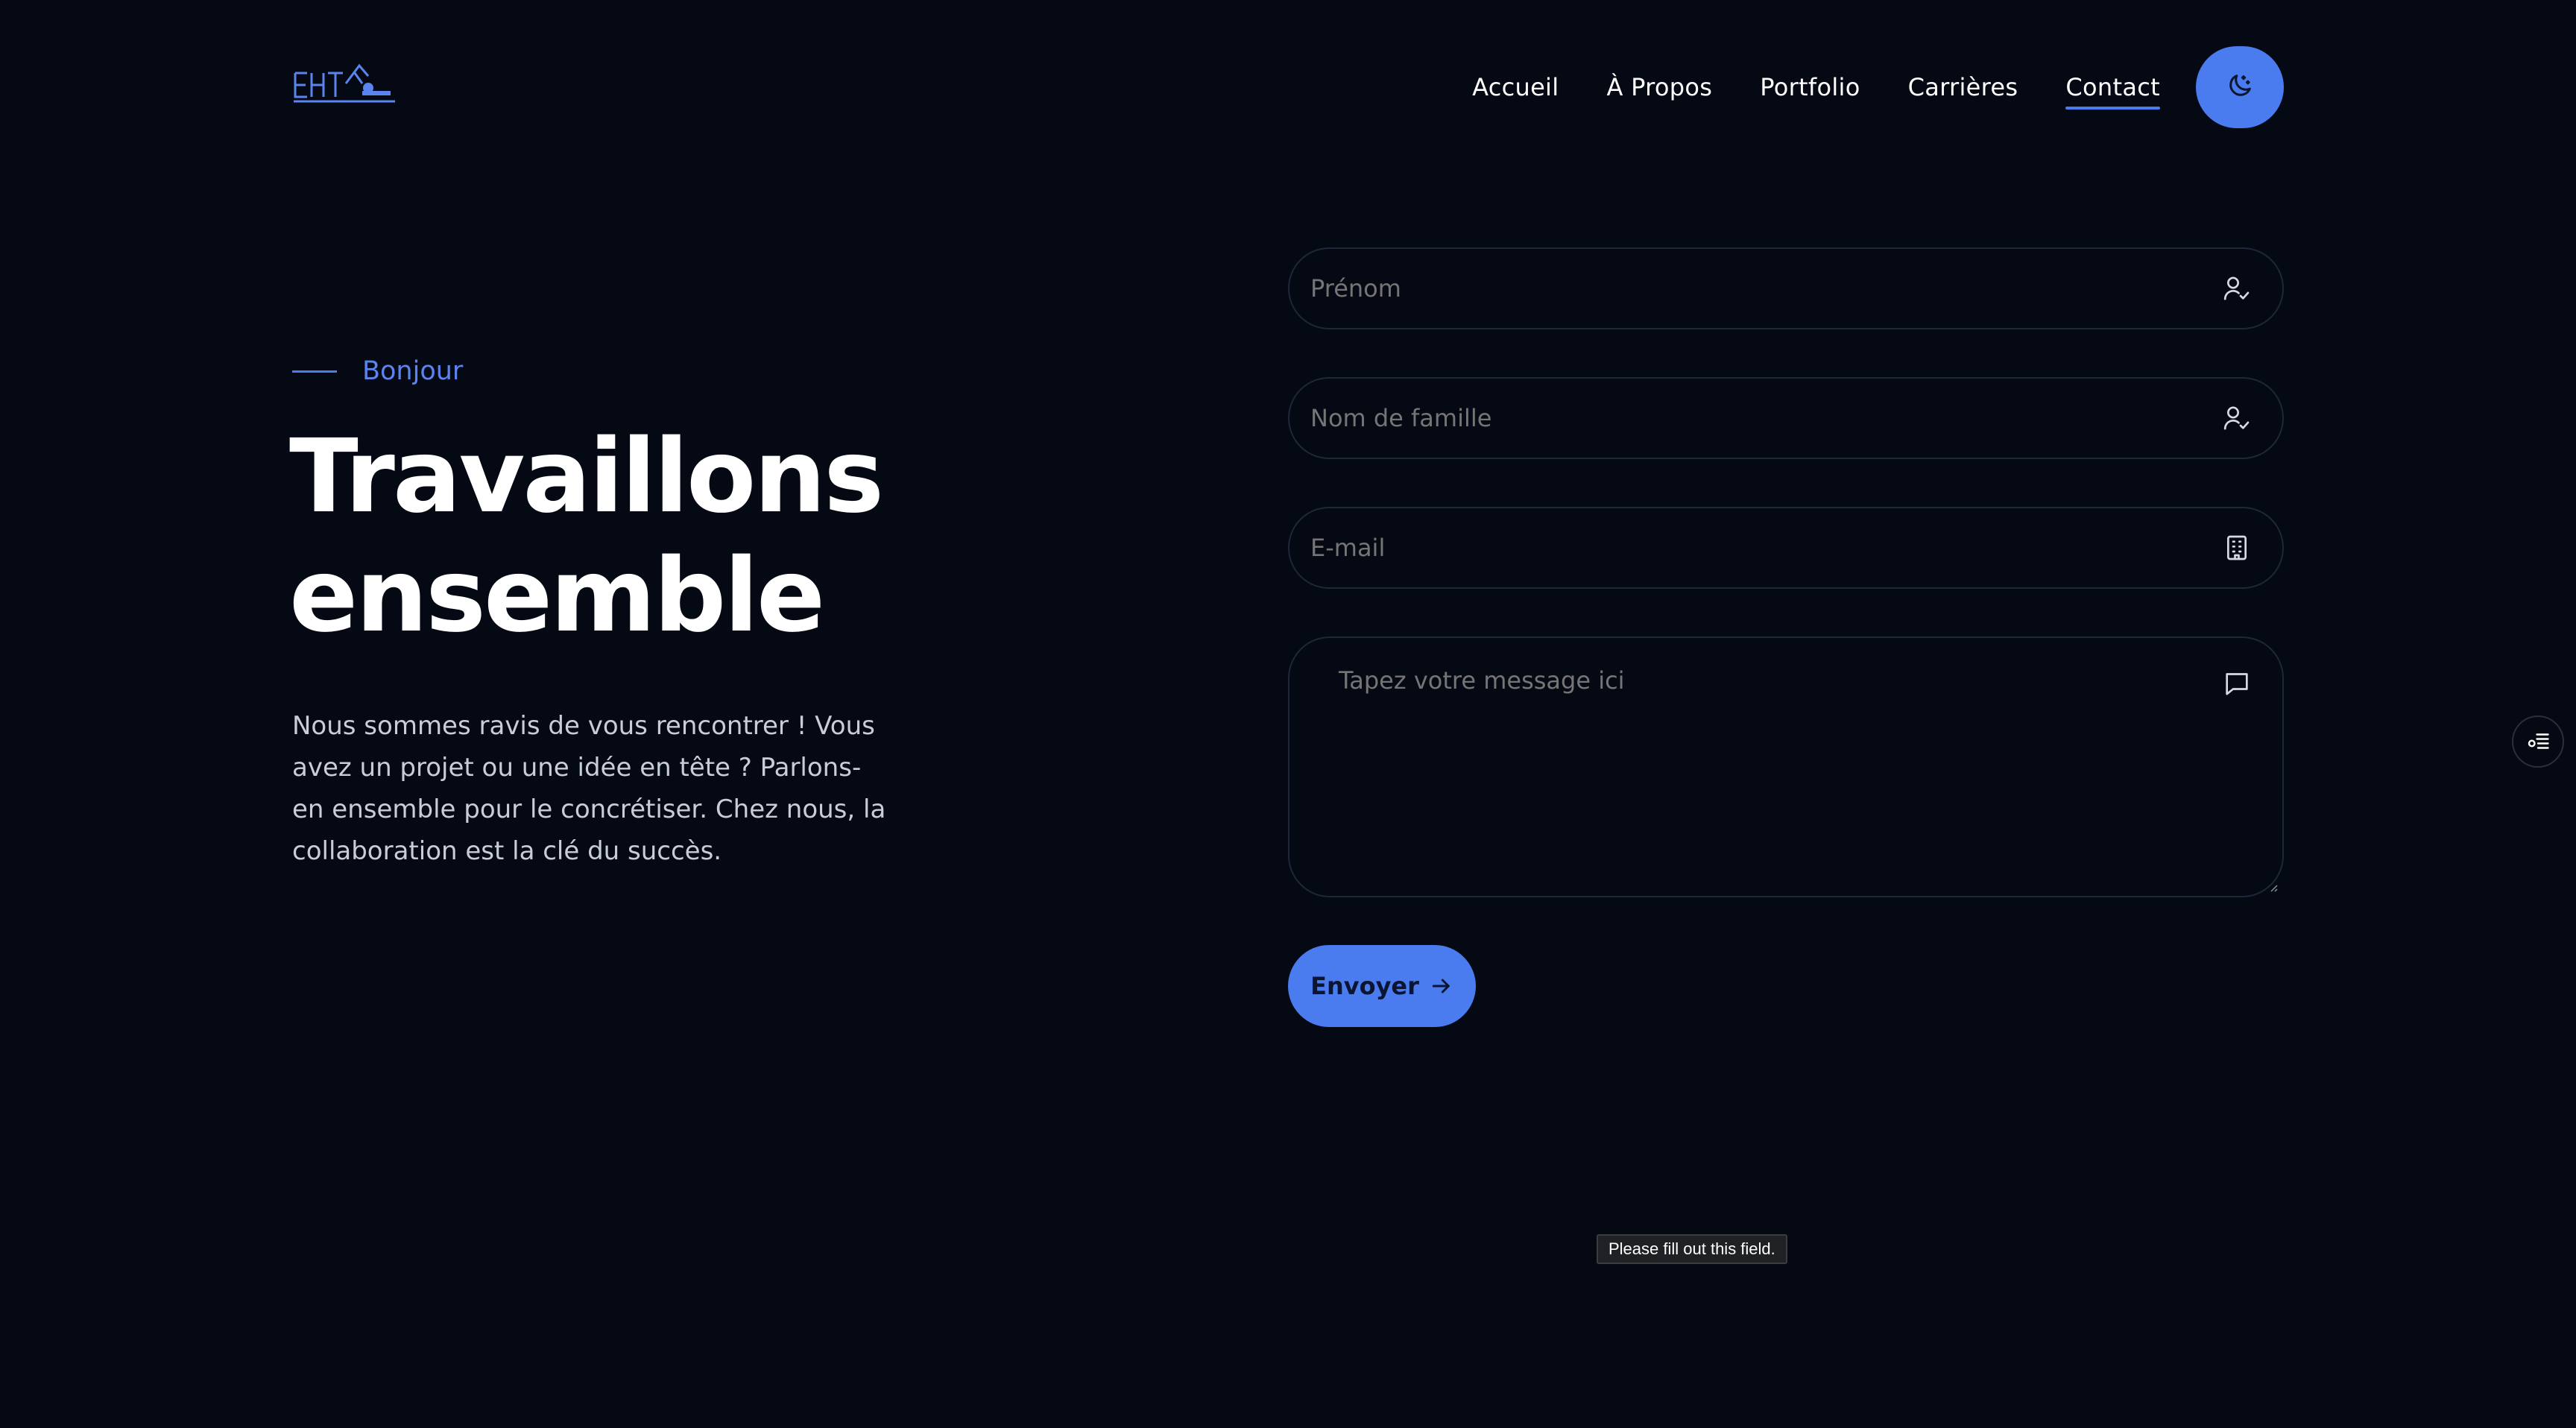 The width and height of the screenshot is (2576, 1428). What do you see at coordinates (1659, 87) in the screenshot?
I see `nav-link-a-propos: À Propos` at bounding box center [1659, 87].